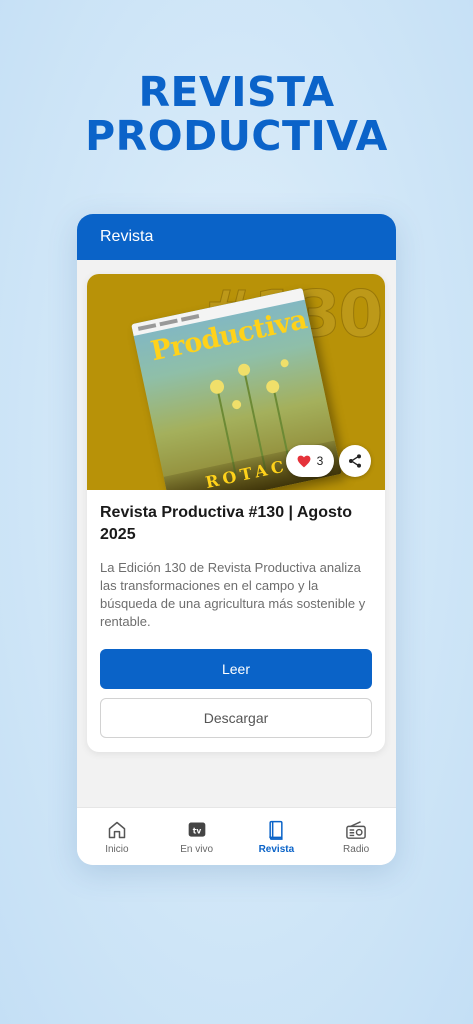 Image resolution: width=473 pixels, height=1024 pixels. Describe the element at coordinates (320, 461) in the screenshot. I see `like-count: 3` at that location.